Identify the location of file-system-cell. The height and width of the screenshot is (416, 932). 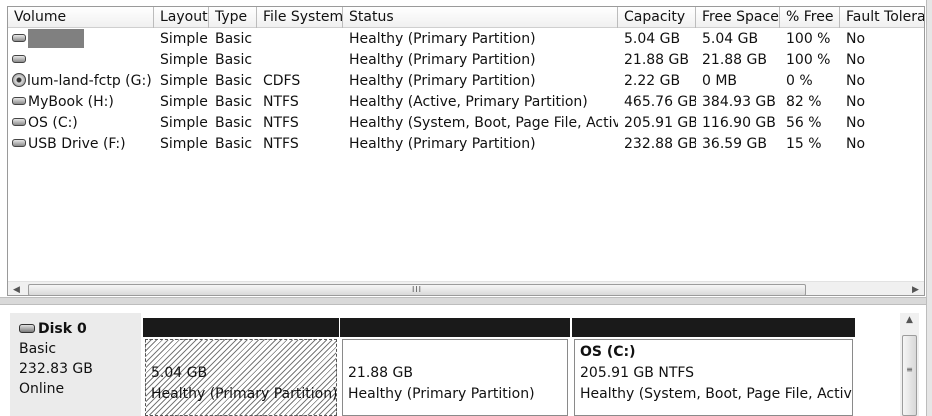
(300, 39).